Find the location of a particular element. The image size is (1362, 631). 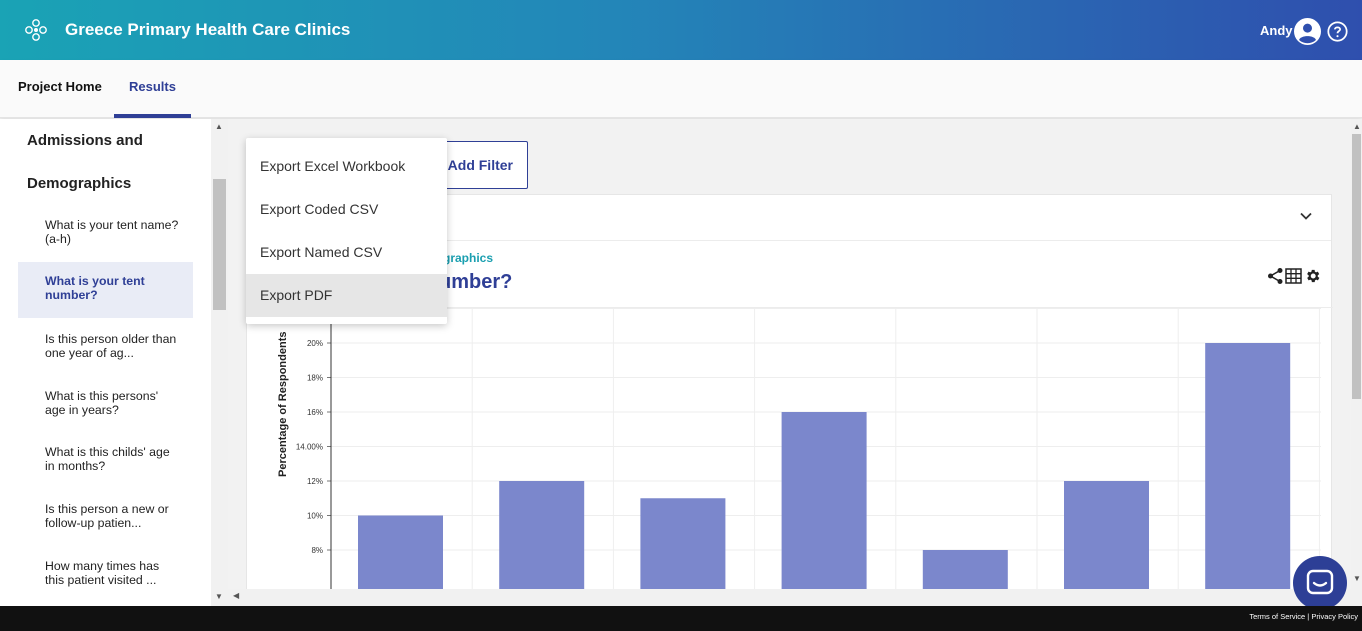

y-tick-label: 20% is located at coordinates (315, 343).